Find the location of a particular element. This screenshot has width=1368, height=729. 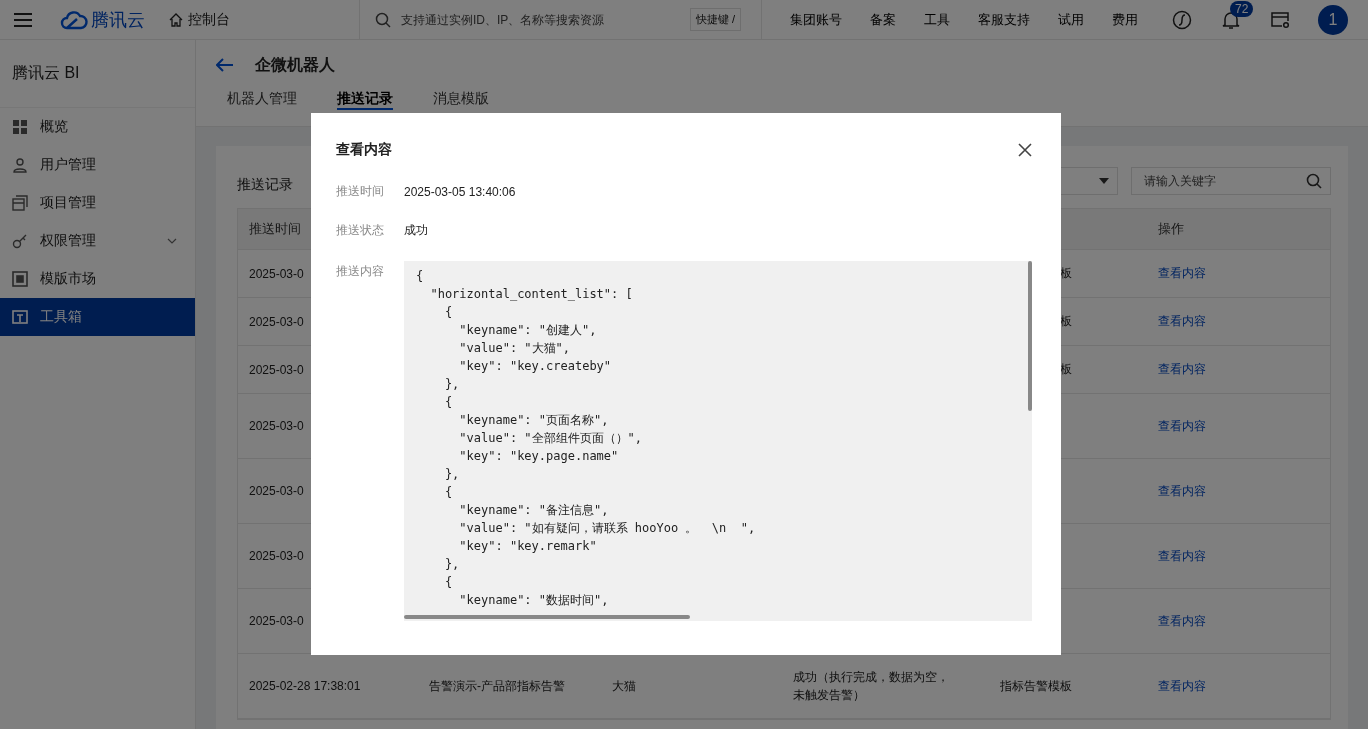

circle-s-icon is located at coordinates (1182, 19).